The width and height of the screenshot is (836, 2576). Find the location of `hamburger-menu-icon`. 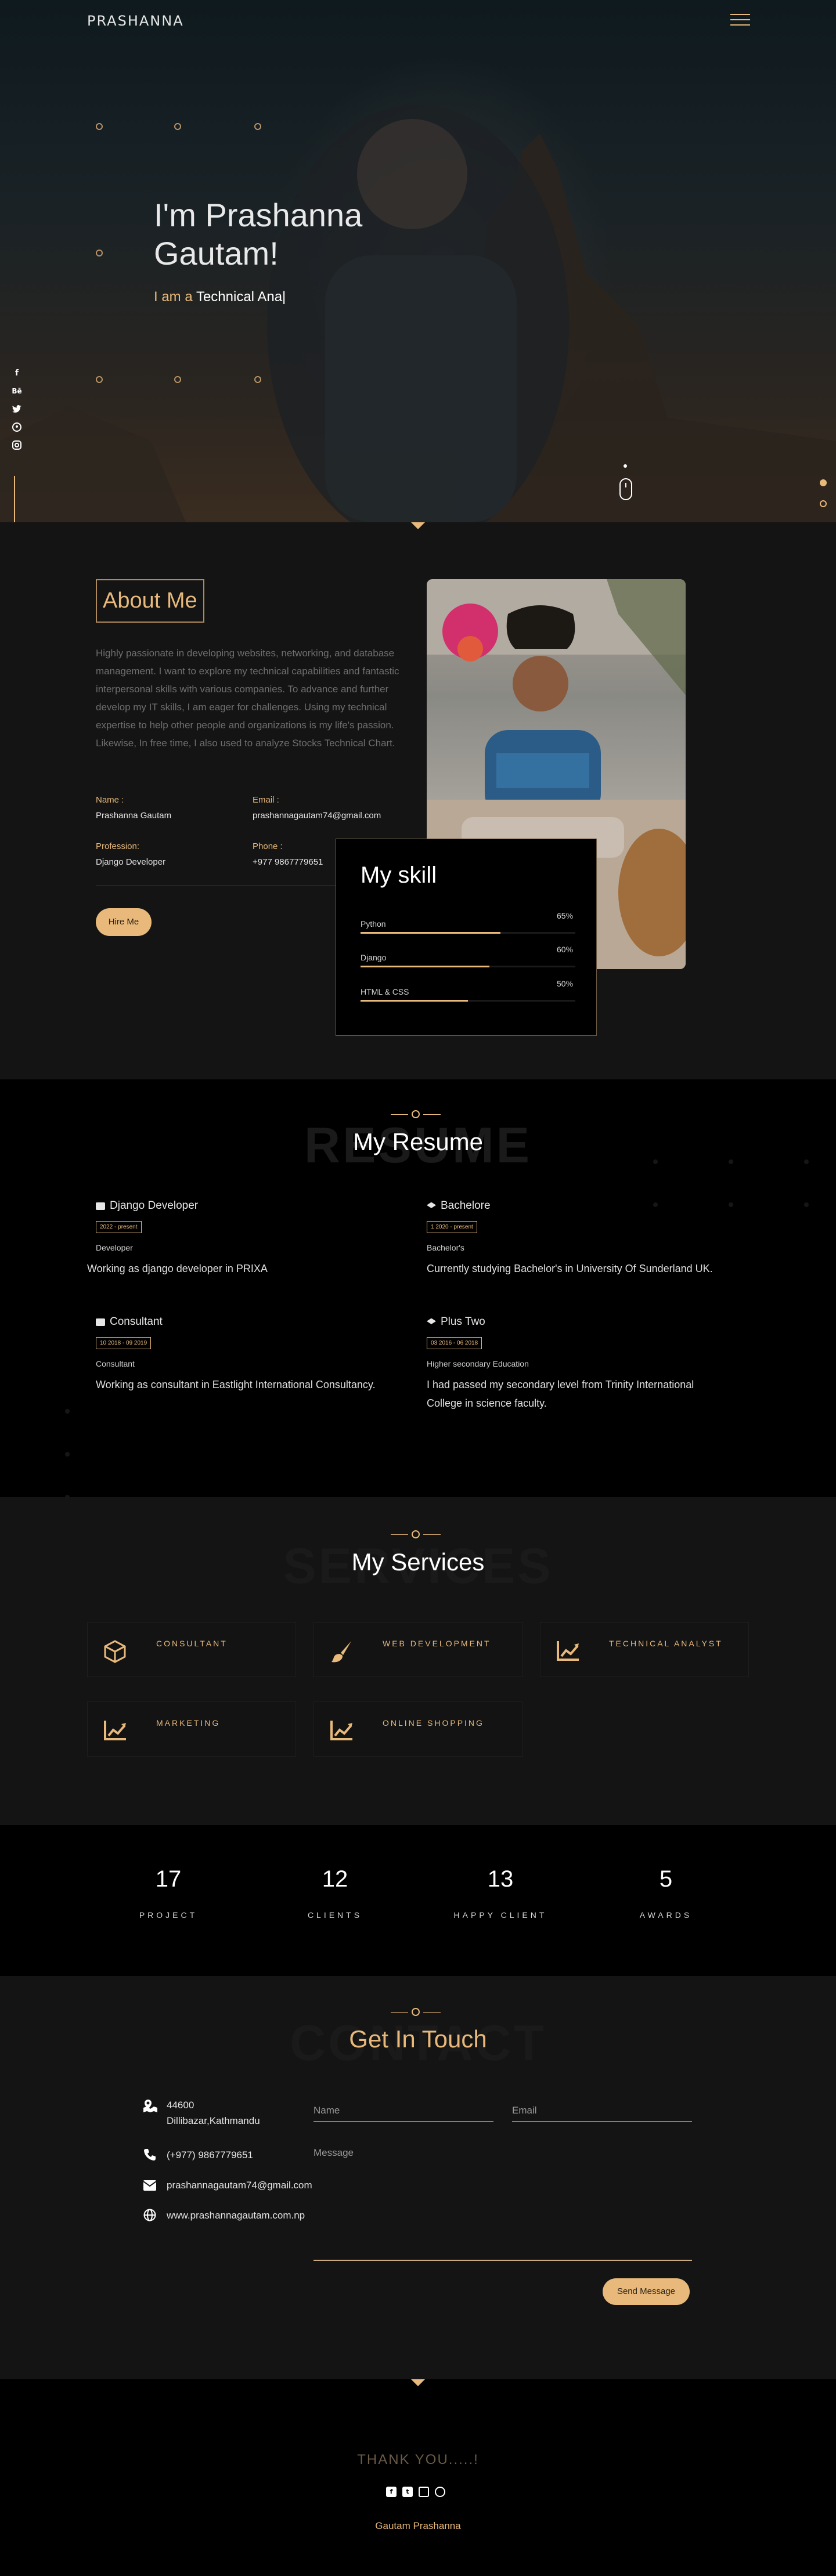

hamburger-menu-icon is located at coordinates (740, 20).